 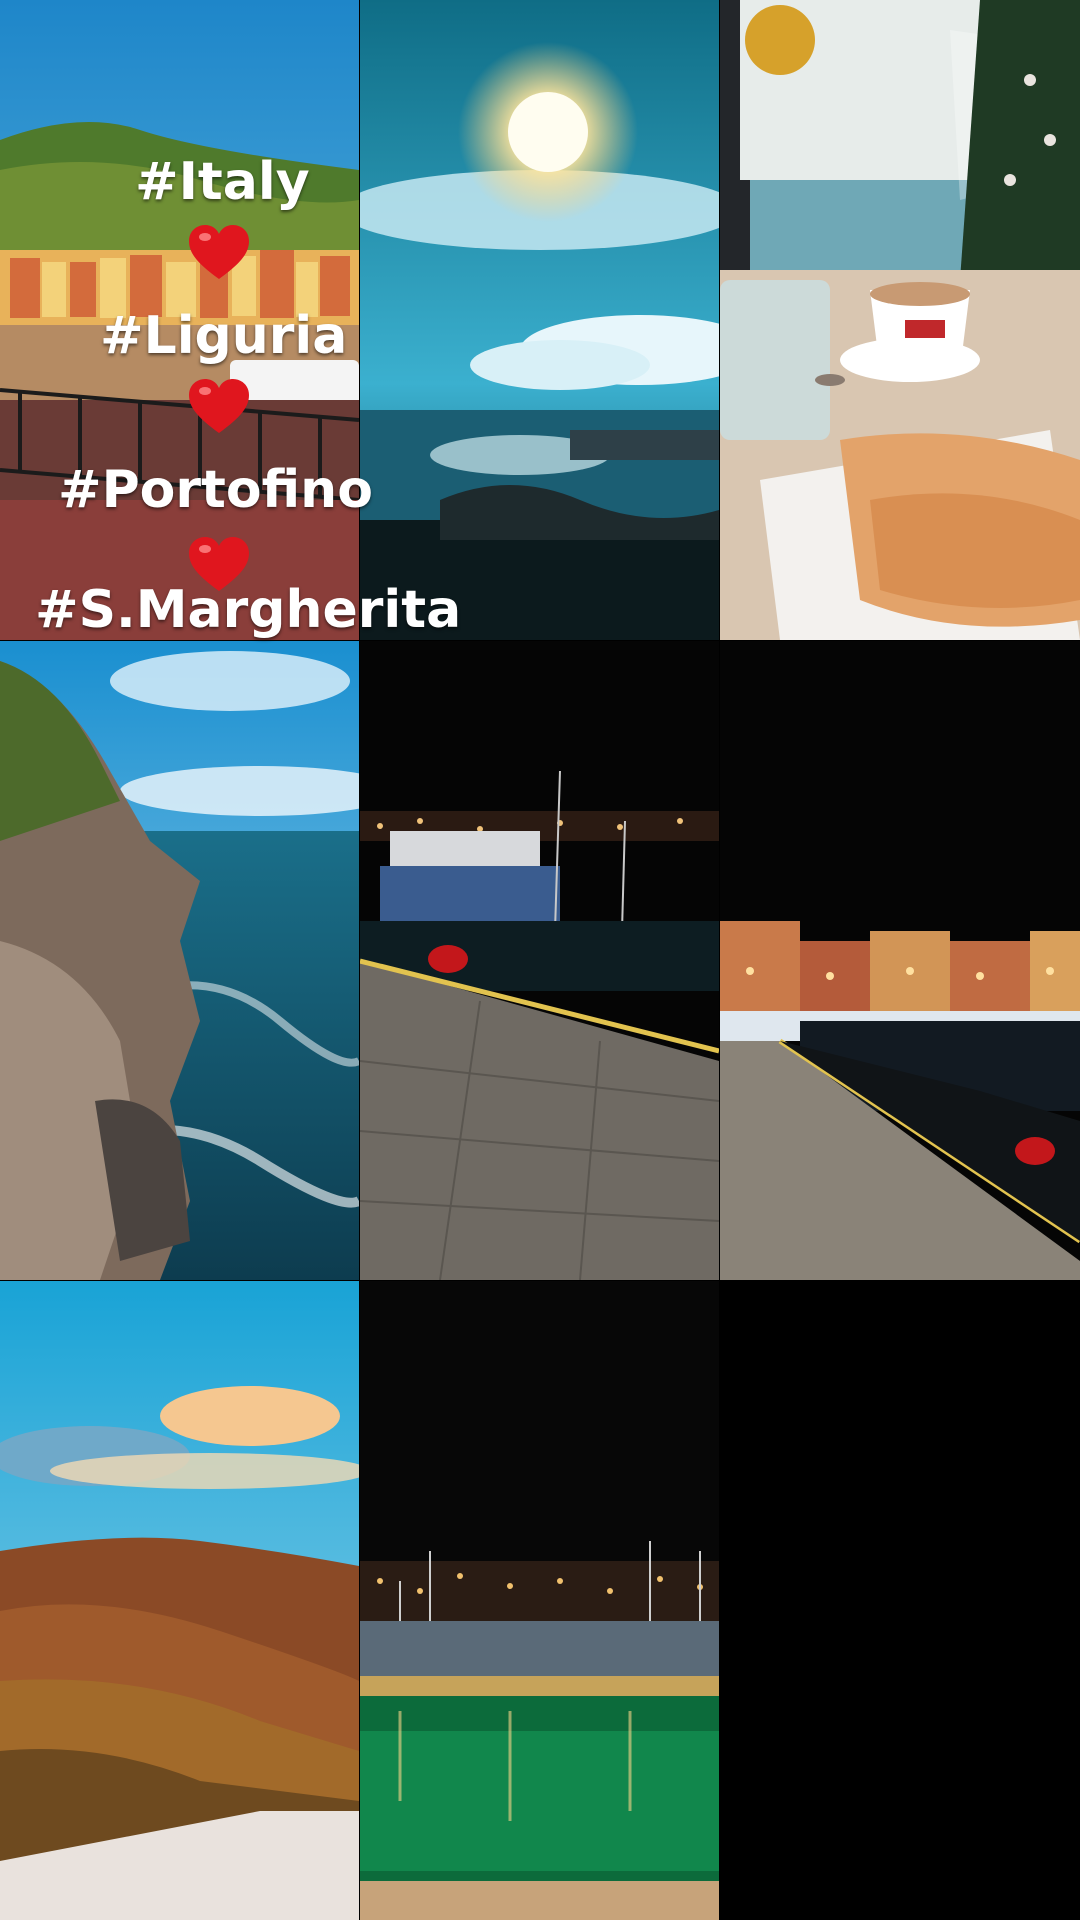 What do you see at coordinates (539, 960) in the screenshot?
I see `photo-harbor-pier-night` at bounding box center [539, 960].